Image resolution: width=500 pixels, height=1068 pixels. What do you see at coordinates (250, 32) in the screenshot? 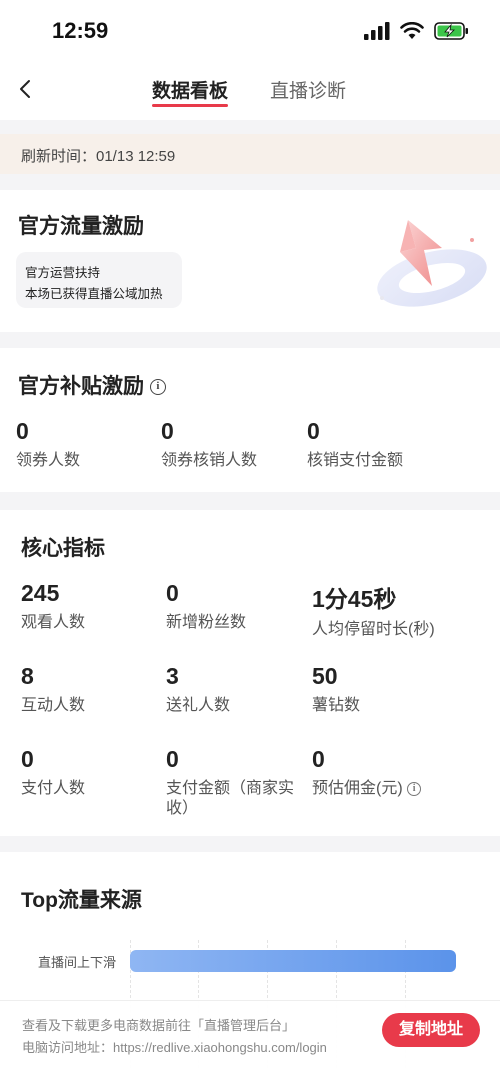
I see `status-bar: 12:59` at bounding box center [250, 32].